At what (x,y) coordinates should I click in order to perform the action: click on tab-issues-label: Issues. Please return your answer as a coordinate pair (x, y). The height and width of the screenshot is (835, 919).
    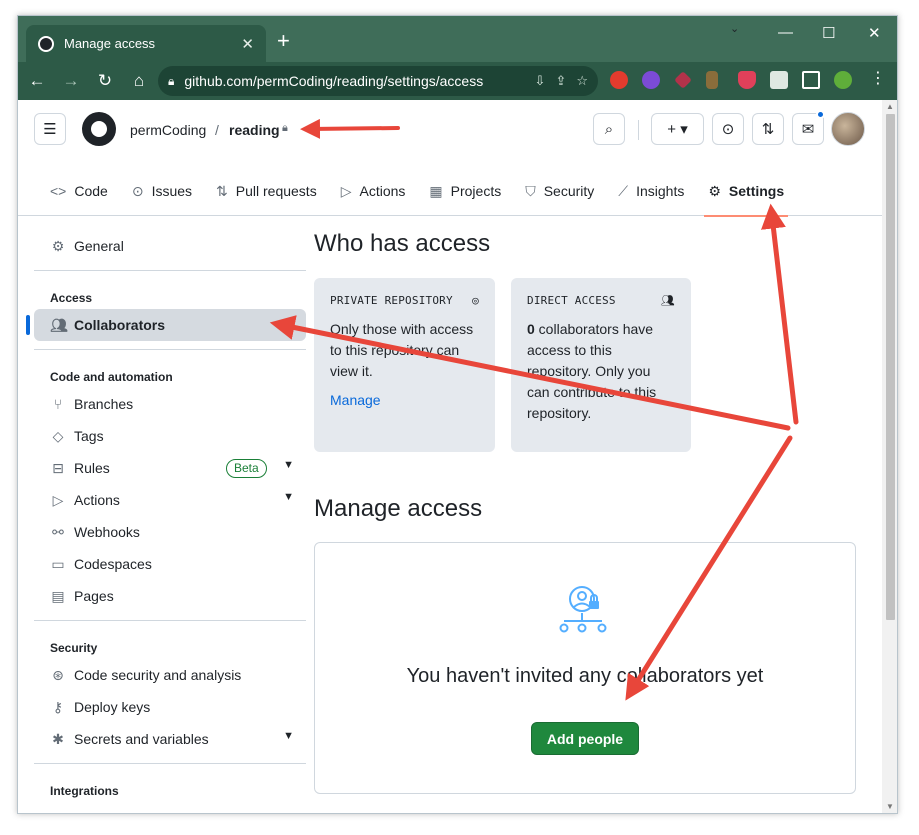
    Looking at the image, I should click on (172, 191).